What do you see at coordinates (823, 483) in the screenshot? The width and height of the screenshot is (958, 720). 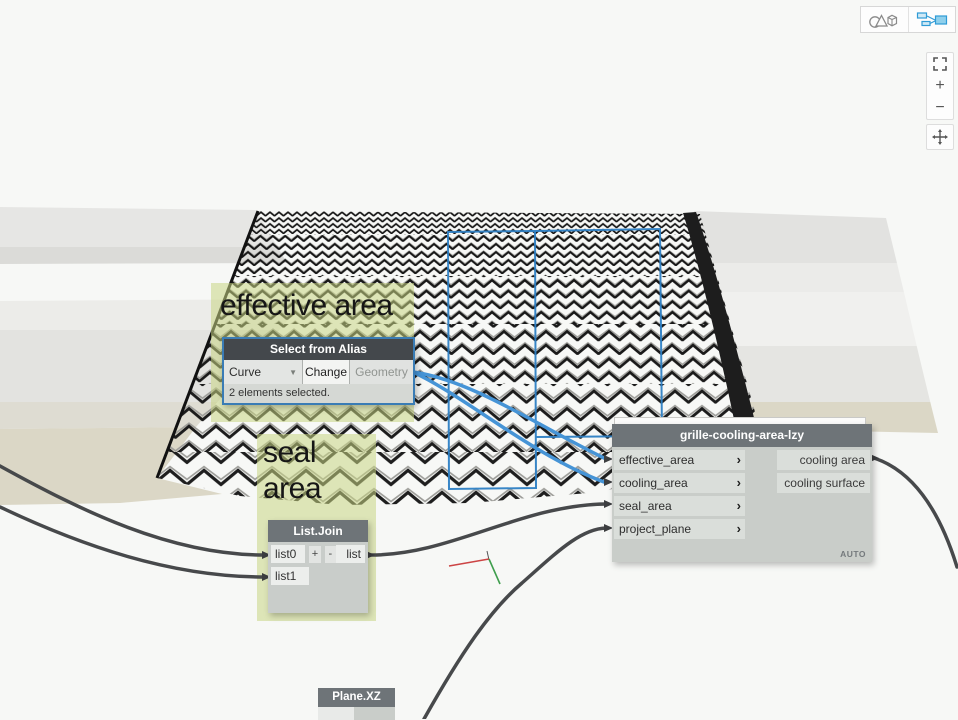 I see `output-port-cooling-surface: cooling surface` at bounding box center [823, 483].